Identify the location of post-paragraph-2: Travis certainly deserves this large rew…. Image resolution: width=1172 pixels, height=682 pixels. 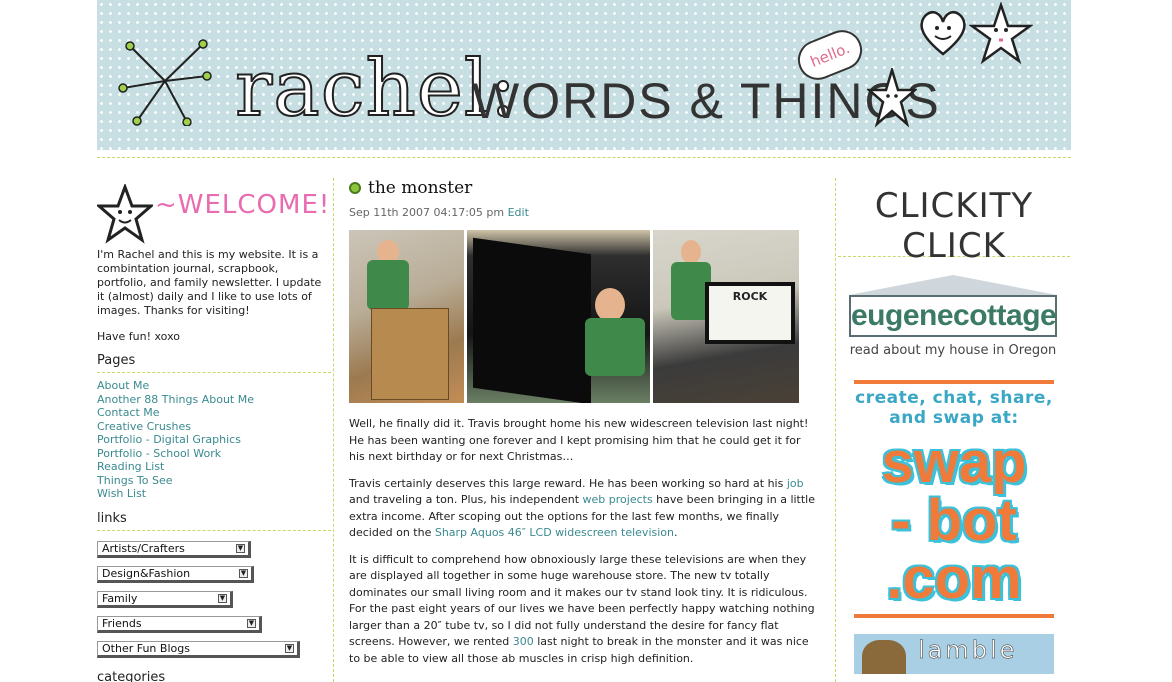
(584, 509).